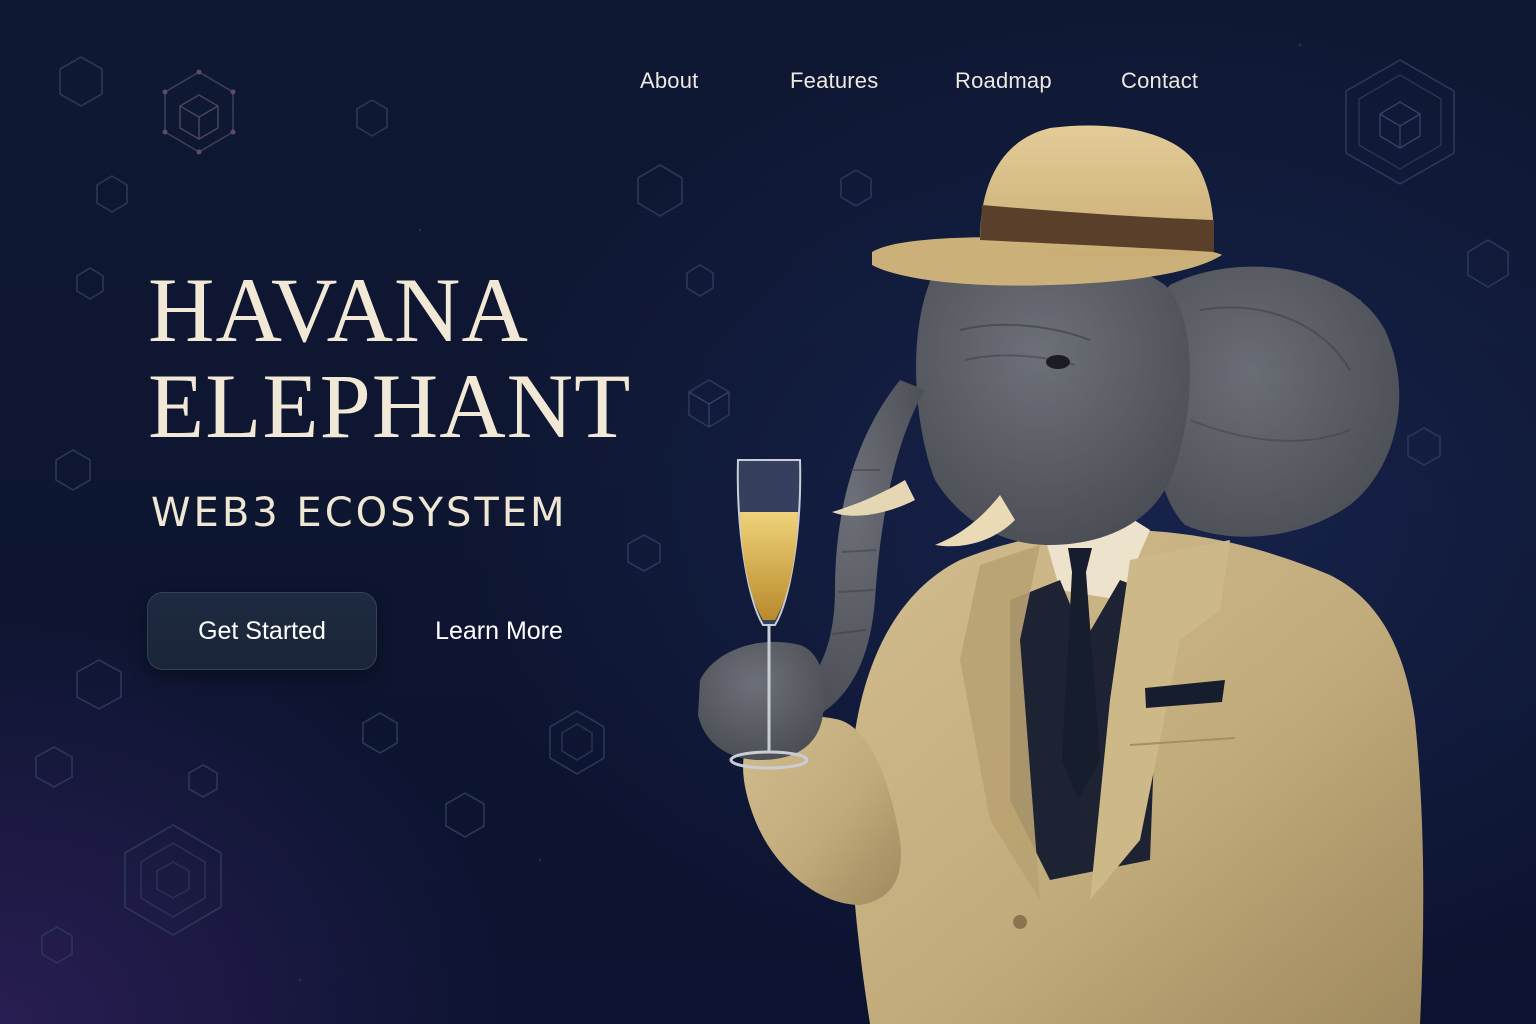  I want to click on nav-link-features: Features, so click(834, 81).